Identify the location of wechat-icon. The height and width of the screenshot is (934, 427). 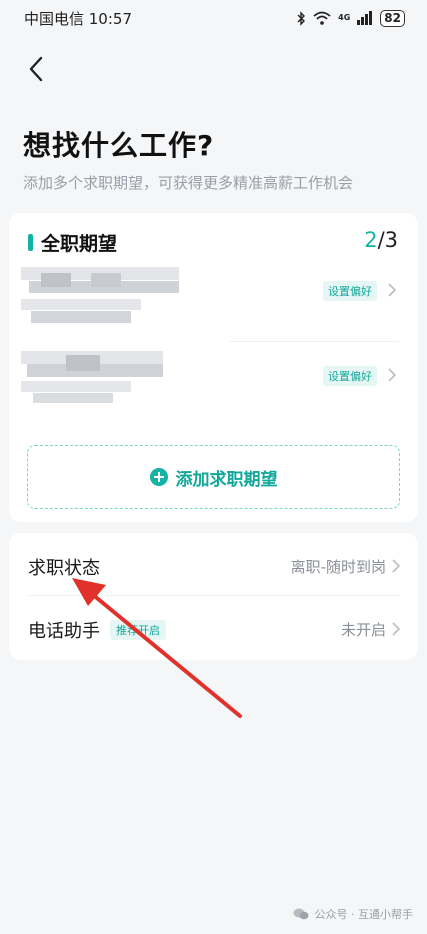
(300, 914).